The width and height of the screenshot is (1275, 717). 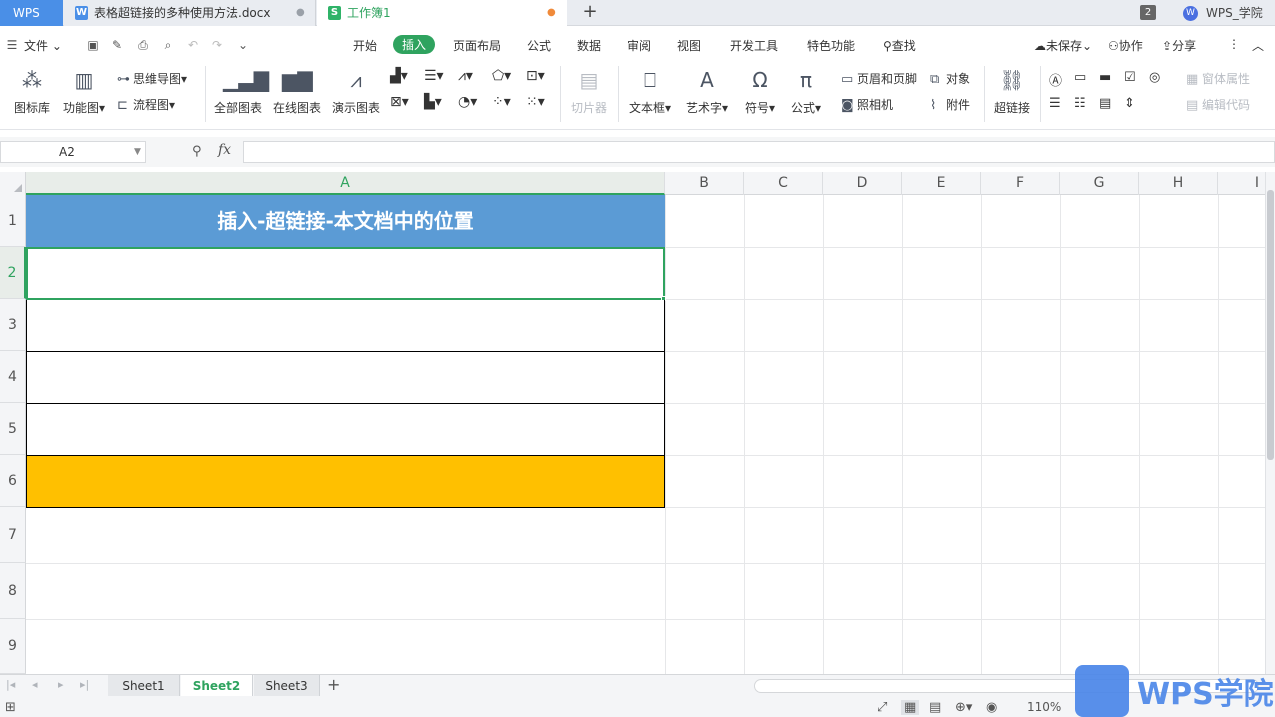 I want to click on row-header-3: 3, so click(x=13, y=325).